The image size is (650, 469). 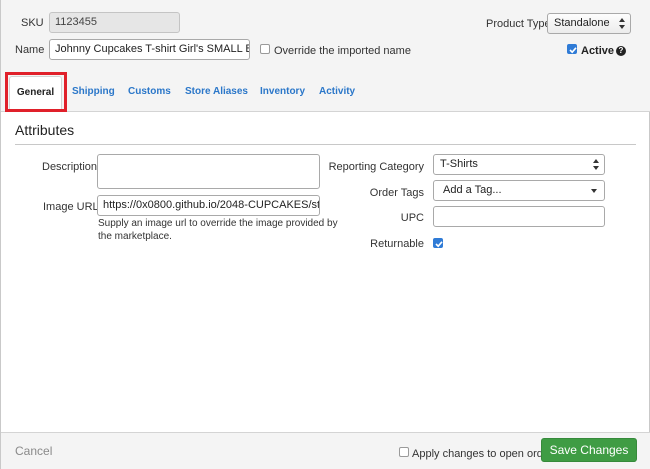 I want to click on tab-activity: Activity, so click(x=337, y=91).